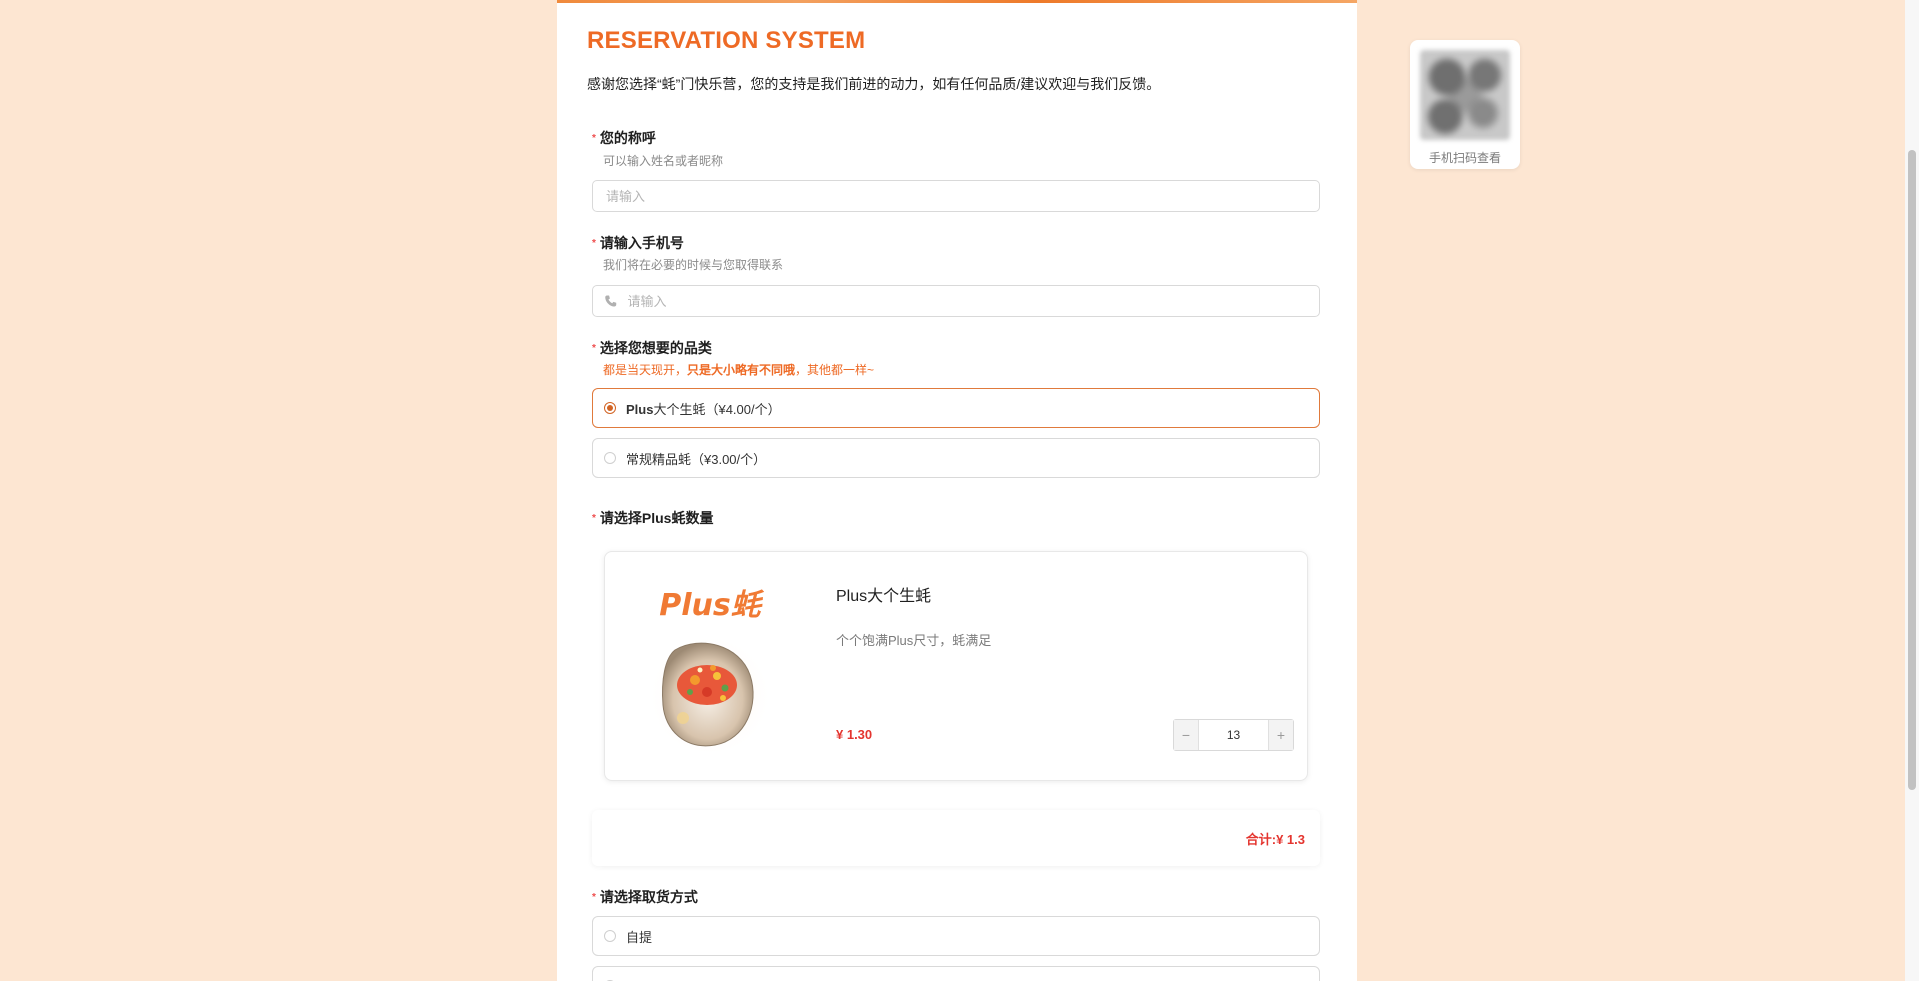  Describe the element at coordinates (956, 973) in the screenshot. I see `pickup-option-next` at that location.